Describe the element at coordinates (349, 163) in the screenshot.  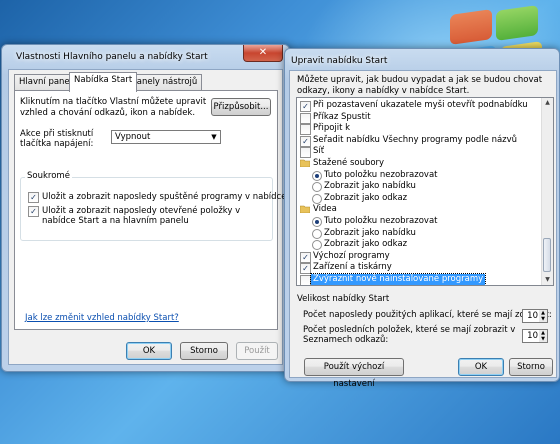
I see `list-item-label: Stažené soubory` at that location.